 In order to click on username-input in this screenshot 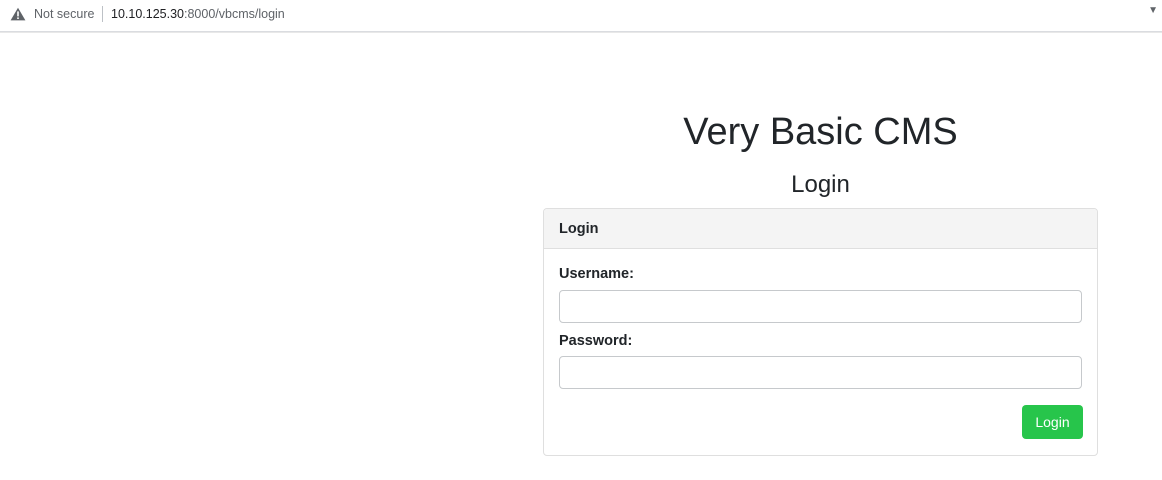, I will do `click(820, 306)`.